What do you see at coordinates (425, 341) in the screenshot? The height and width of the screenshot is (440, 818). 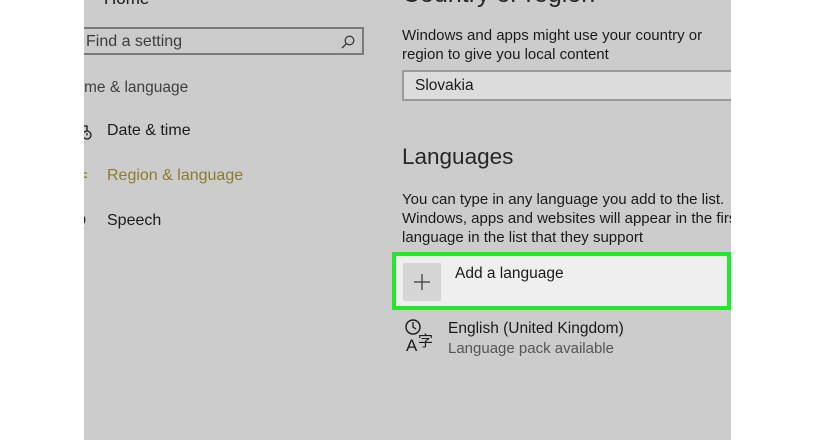 I see `svg-text: 字` at bounding box center [425, 341].